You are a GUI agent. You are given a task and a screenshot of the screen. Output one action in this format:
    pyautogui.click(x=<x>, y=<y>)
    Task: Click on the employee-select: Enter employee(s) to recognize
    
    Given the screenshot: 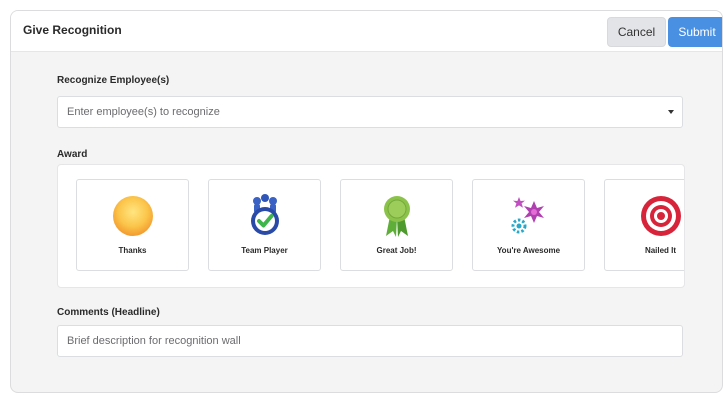 What is the action you would take?
    pyautogui.click(x=370, y=112)
    